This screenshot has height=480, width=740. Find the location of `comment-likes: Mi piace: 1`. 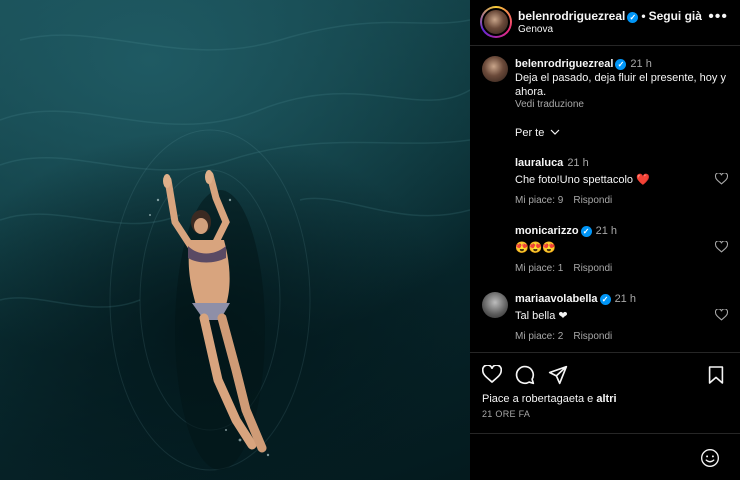

comment-likes: Mi piace: 1 is located at coordinates (539, 268).